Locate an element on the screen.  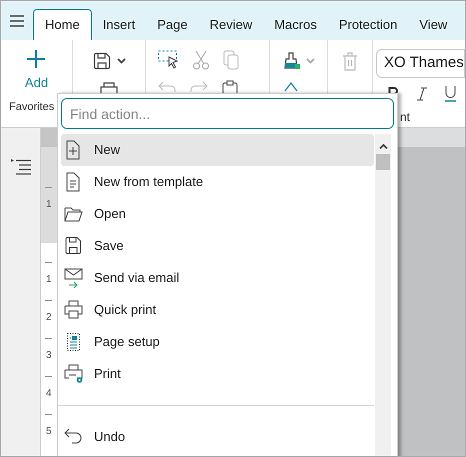
tab: Page is located at coordinates (172, 24).